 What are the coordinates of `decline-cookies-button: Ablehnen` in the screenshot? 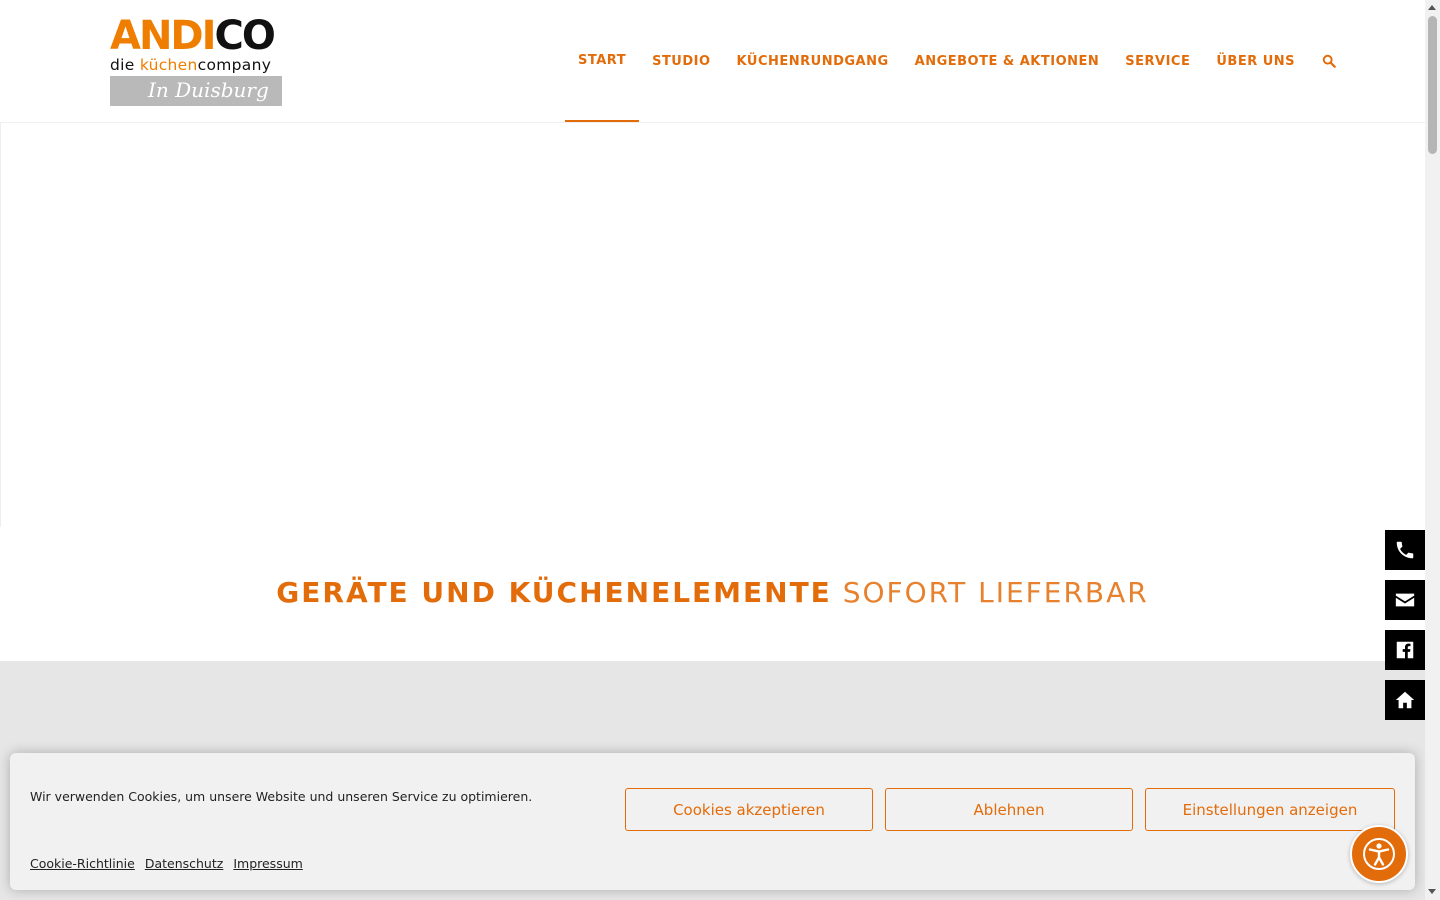 It's located at (1009, 809).